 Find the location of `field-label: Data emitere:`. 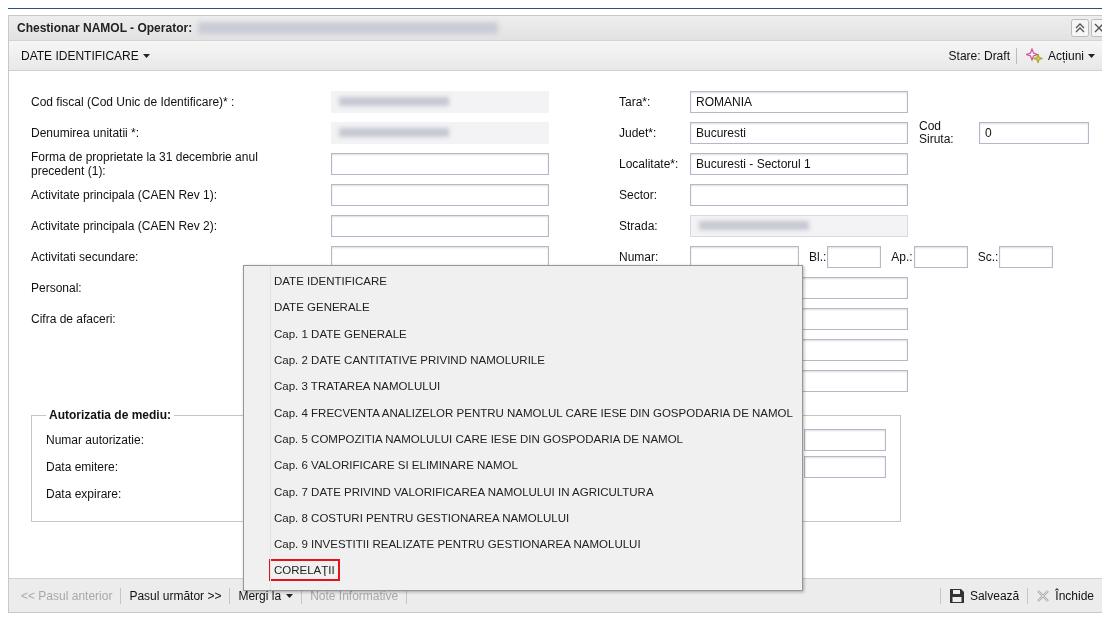

field-label: Data emitere: is located at coordinates (82, 466).